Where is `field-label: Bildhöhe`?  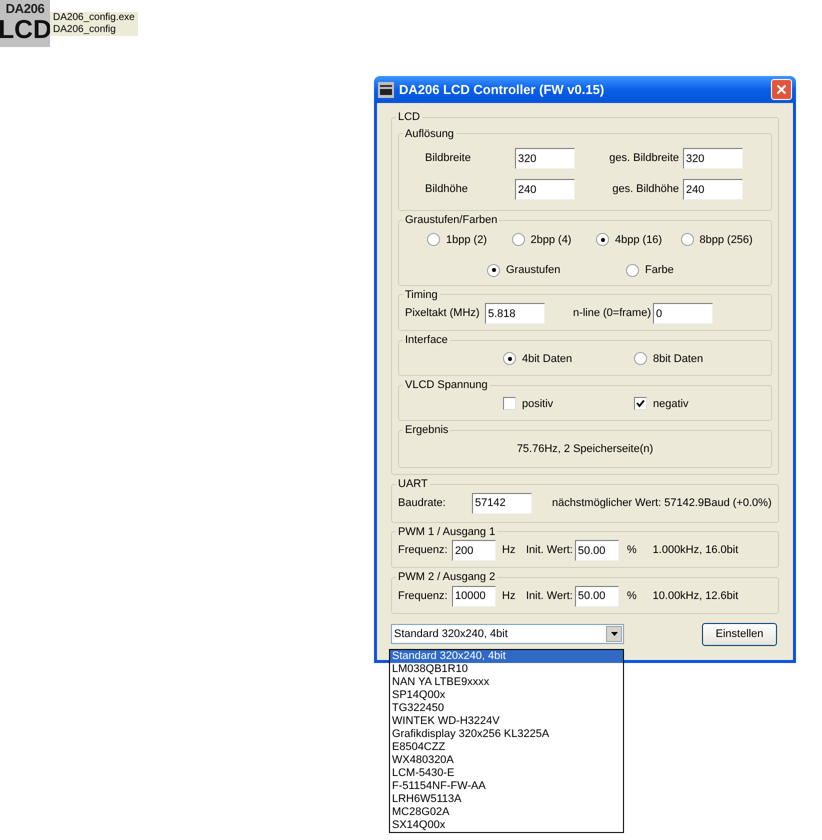
field-label: Bildhöhe is located at coordinates (447, 190).